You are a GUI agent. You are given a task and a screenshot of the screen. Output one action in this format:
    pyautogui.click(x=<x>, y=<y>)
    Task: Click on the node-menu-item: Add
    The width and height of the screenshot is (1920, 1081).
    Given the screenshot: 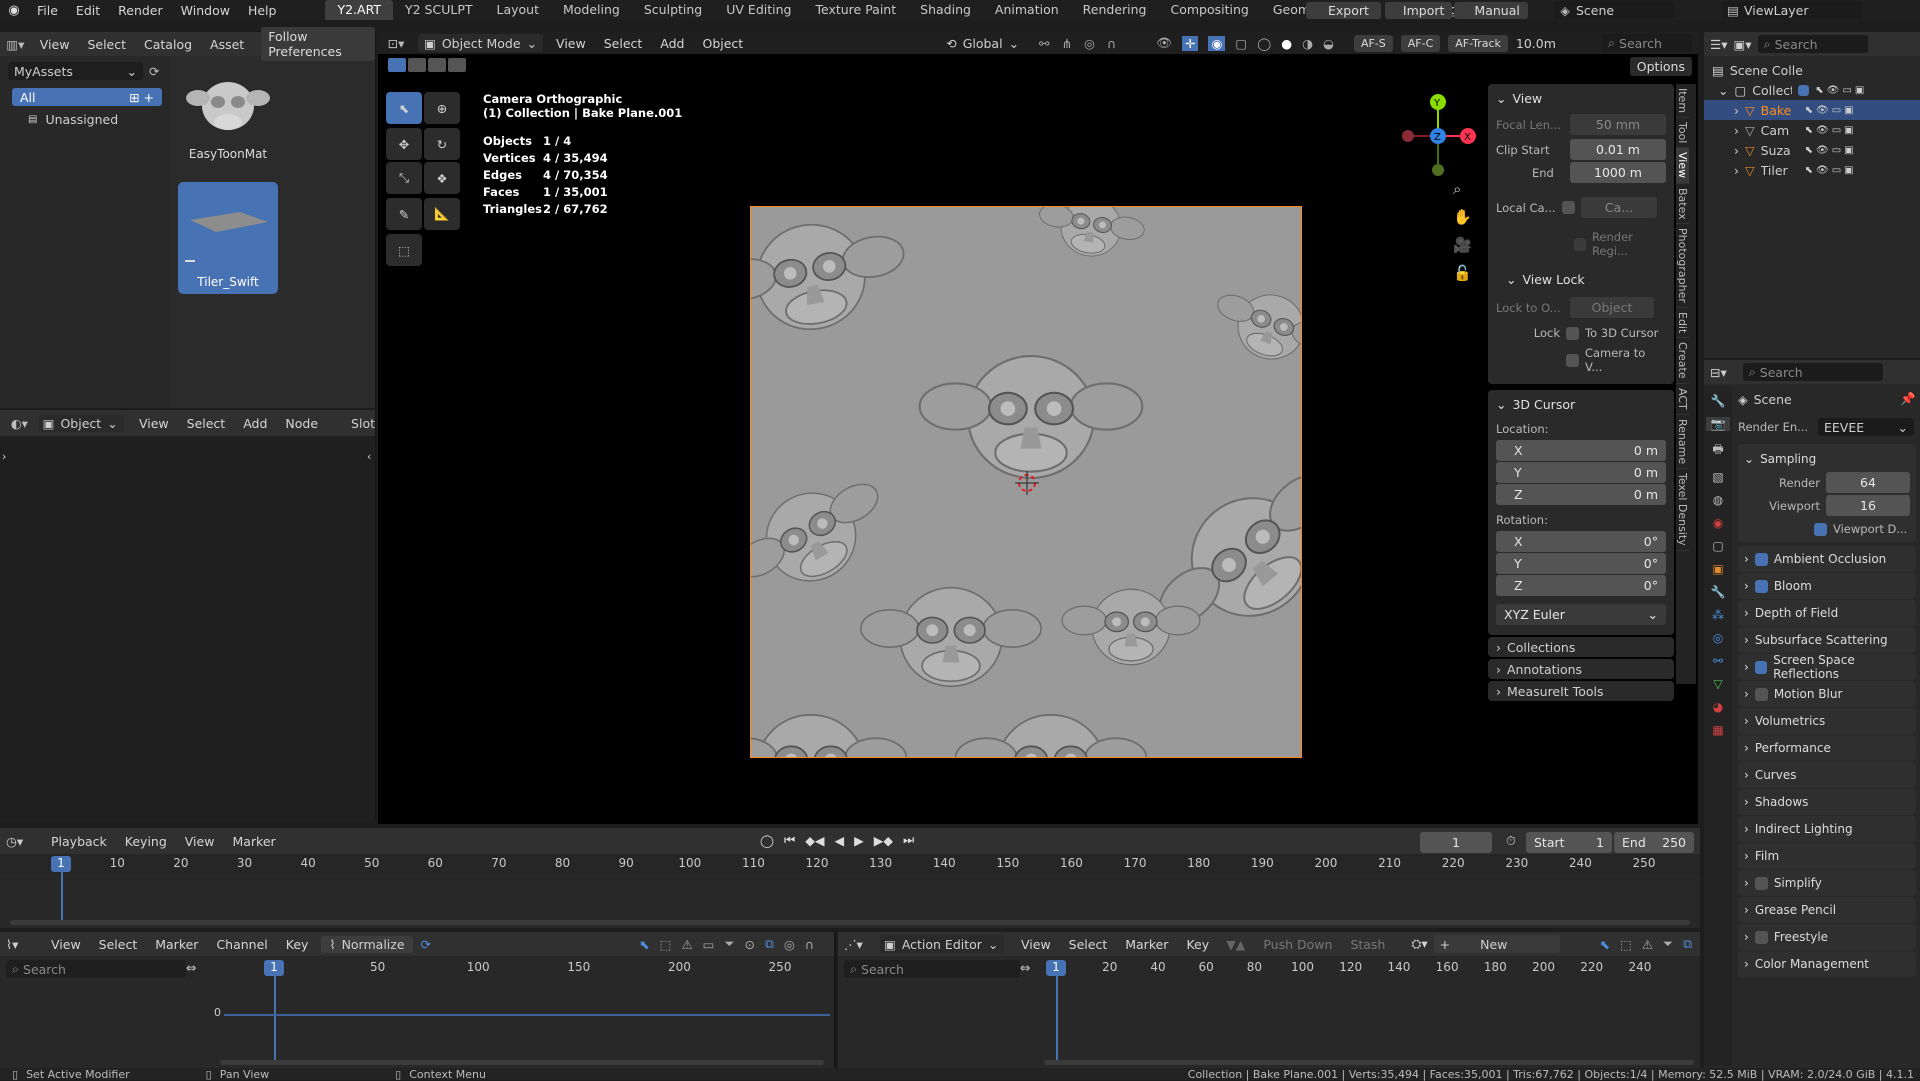 What is the action you would take?
    pyautogui.click(x=255, y=423)
    